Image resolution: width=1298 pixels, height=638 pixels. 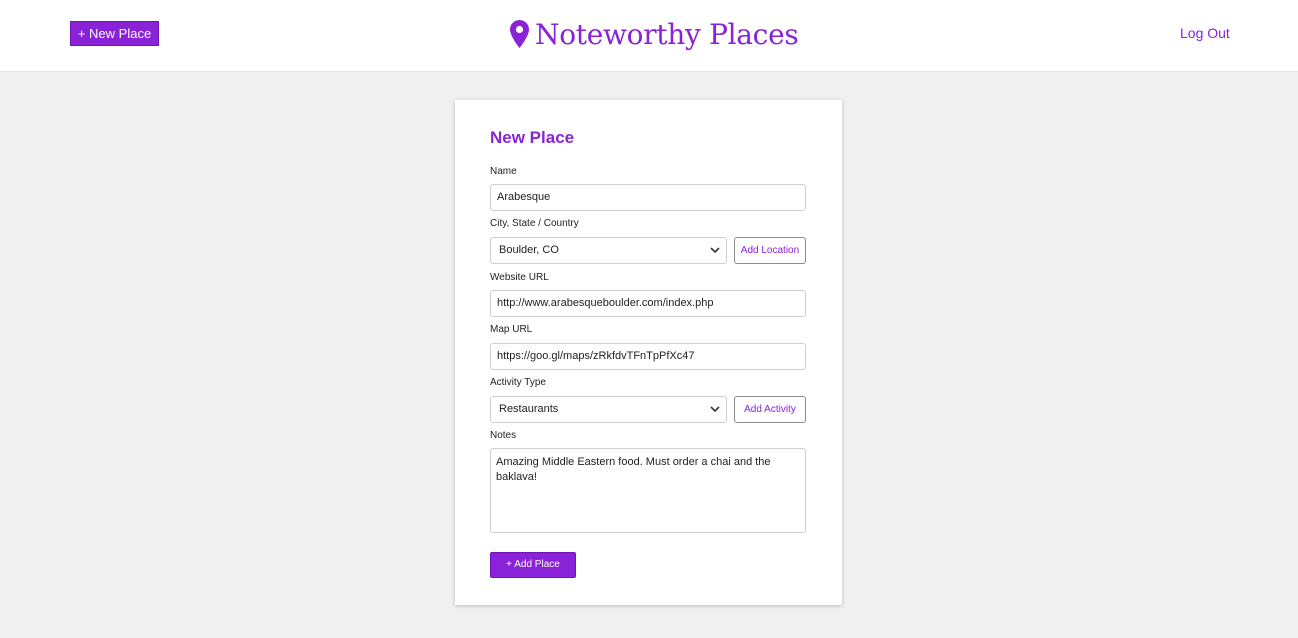 I want to click on top-nav-bar: + New Place Noteworthy Places Log Out, so click(x=649, y=36).